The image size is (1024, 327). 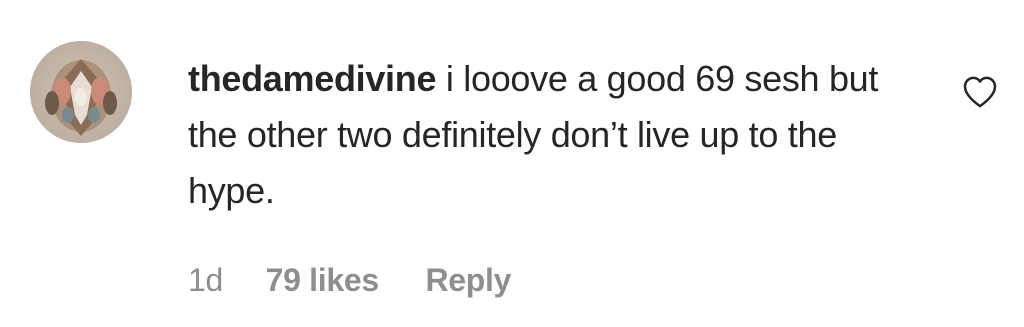 I want to click on like-button, so click(x=980, y=92).